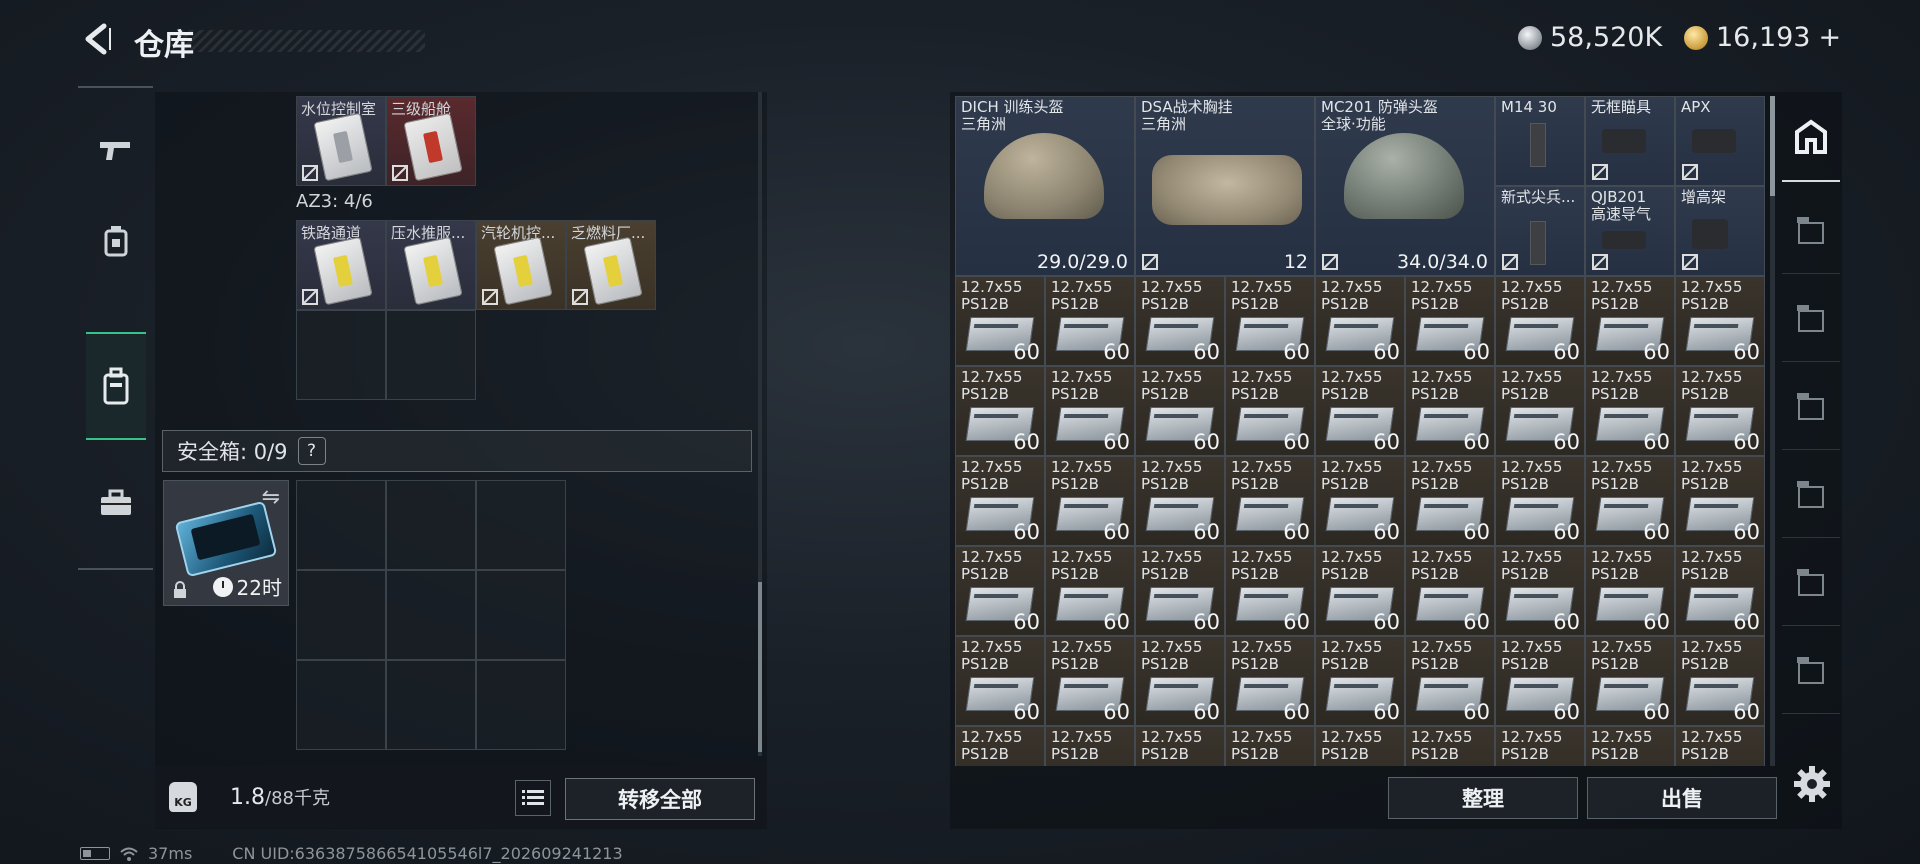  What do you see at coordinates (116, 151) in the screenshot?
I see `nav-guns` at bounding box center [116, 151].